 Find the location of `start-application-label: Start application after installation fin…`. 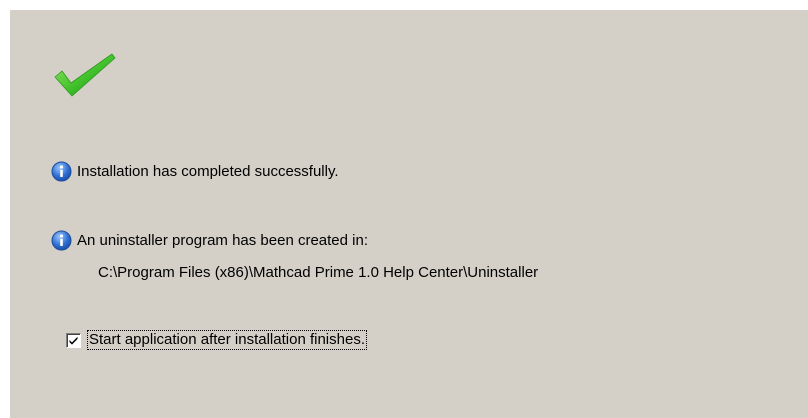

start-application-label: Start application after installation fin… is located at coordinates (227, 340).